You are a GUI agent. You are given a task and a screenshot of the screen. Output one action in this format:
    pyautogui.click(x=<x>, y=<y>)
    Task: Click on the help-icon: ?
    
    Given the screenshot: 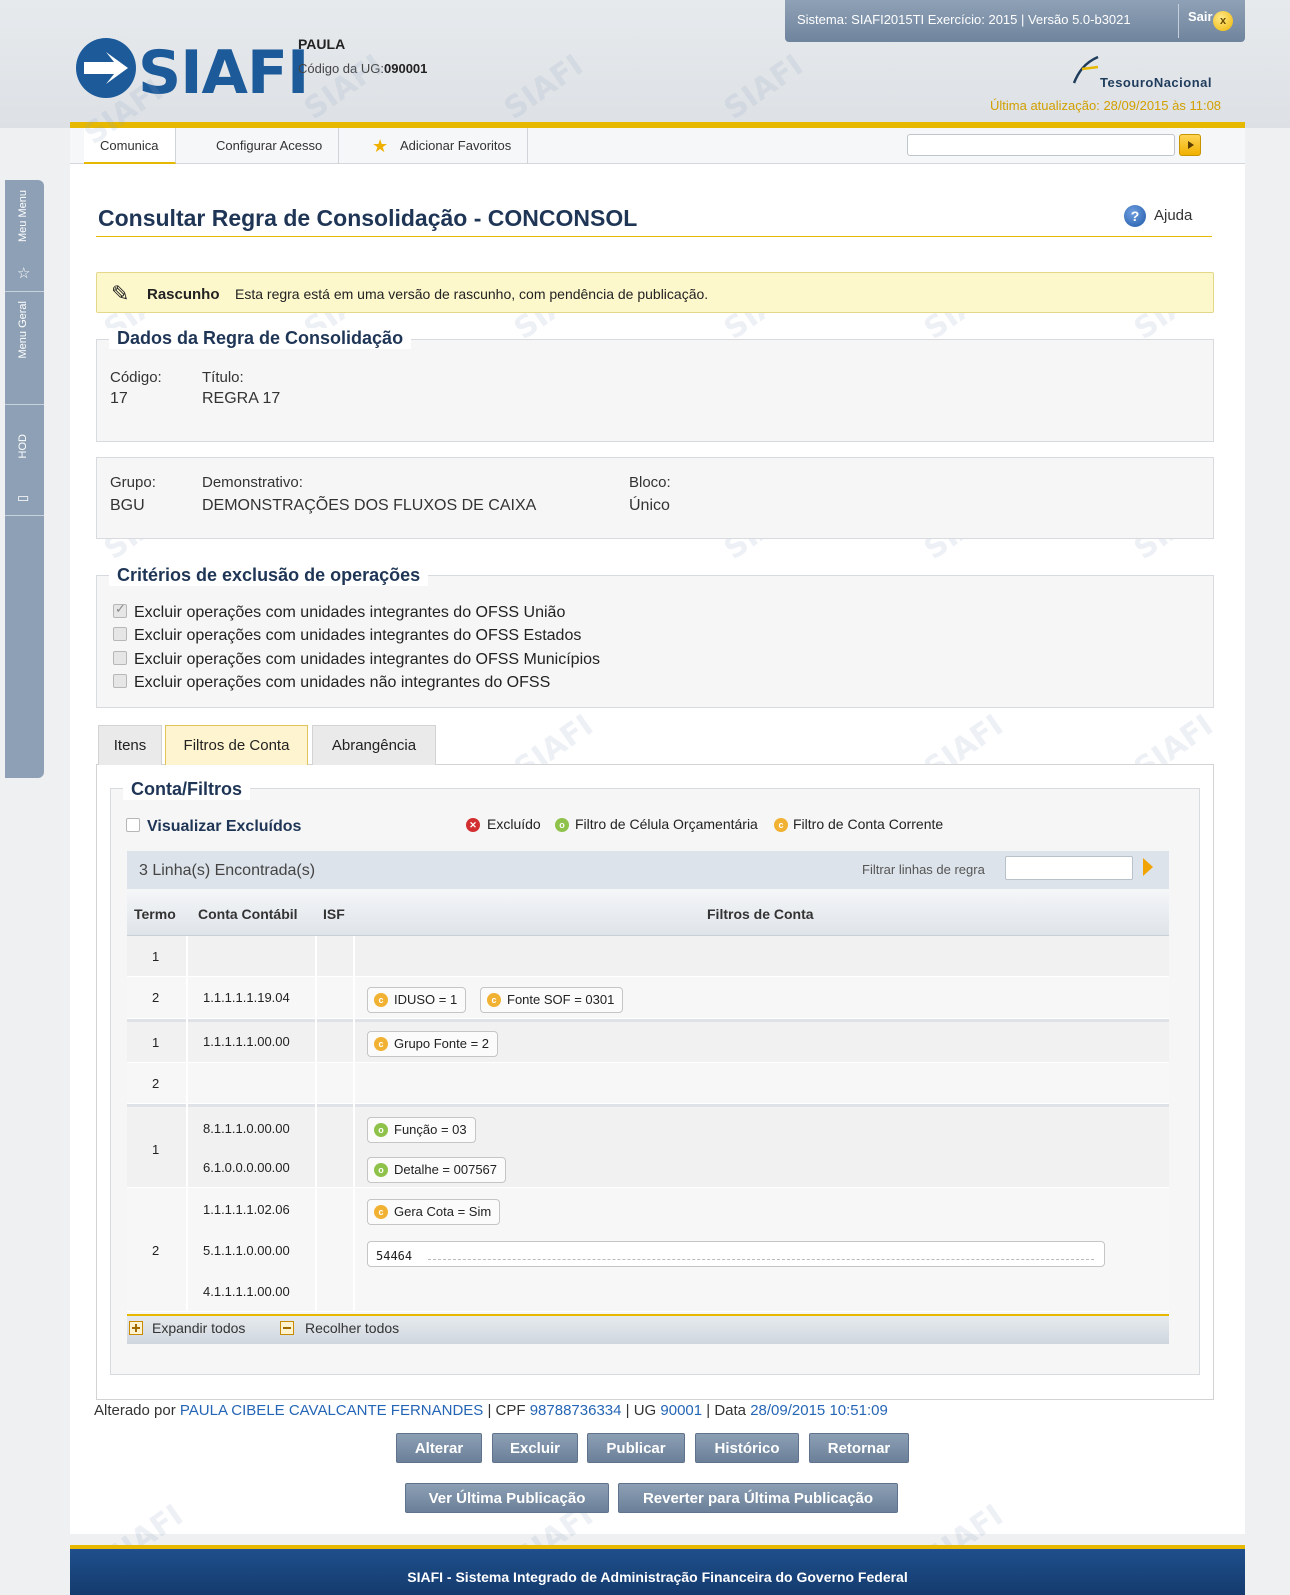 What is the action you would take?
    pyautogui.click(x=1135, y=216)
    